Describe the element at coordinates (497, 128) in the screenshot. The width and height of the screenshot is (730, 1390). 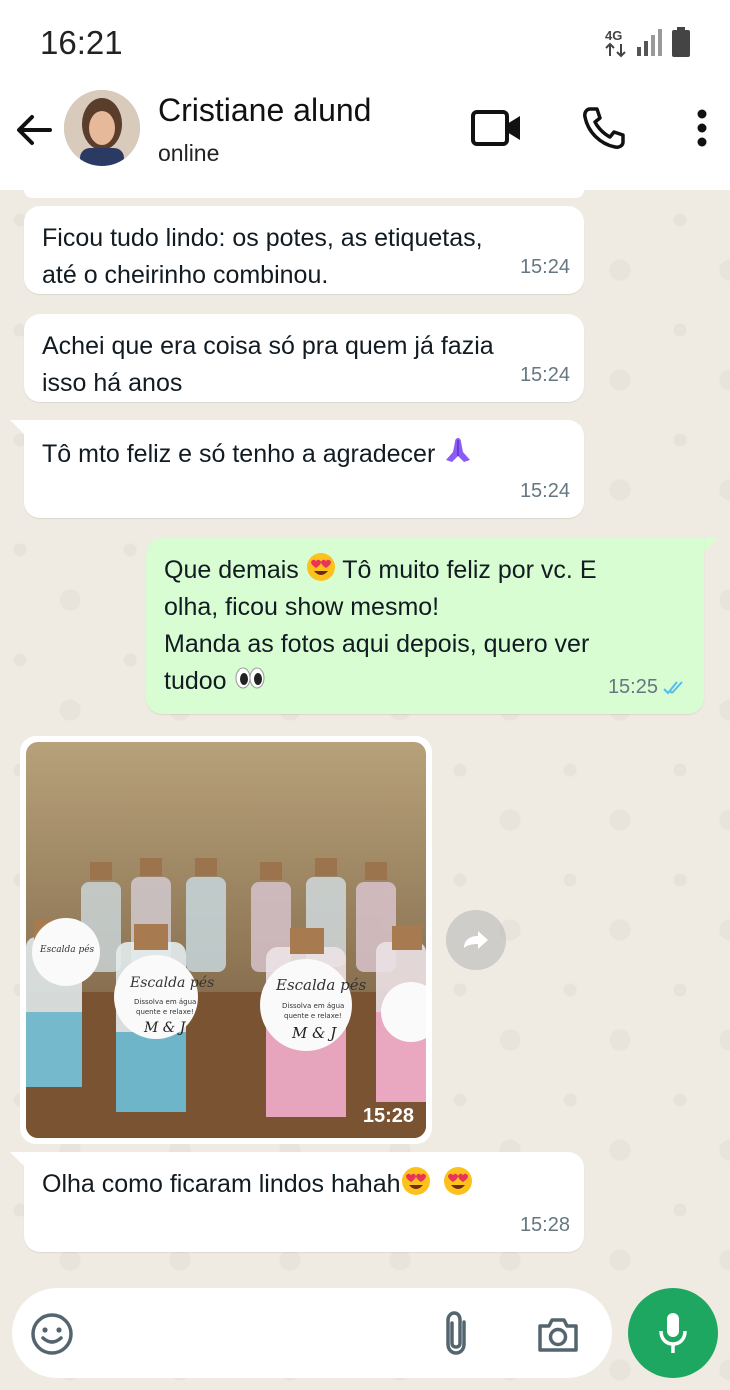
I see `video-camera-icon` at that location.